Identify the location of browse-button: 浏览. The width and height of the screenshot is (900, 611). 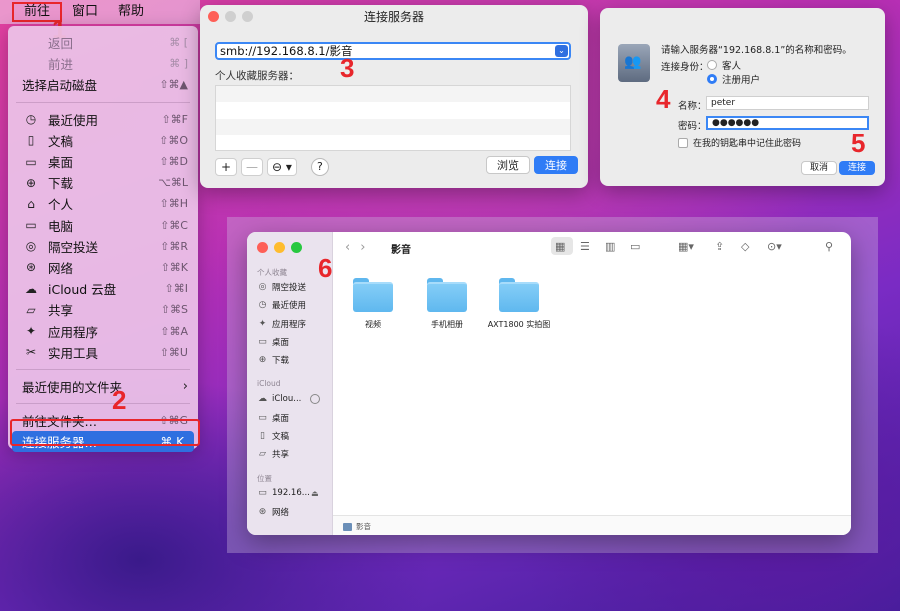
(508, 165).